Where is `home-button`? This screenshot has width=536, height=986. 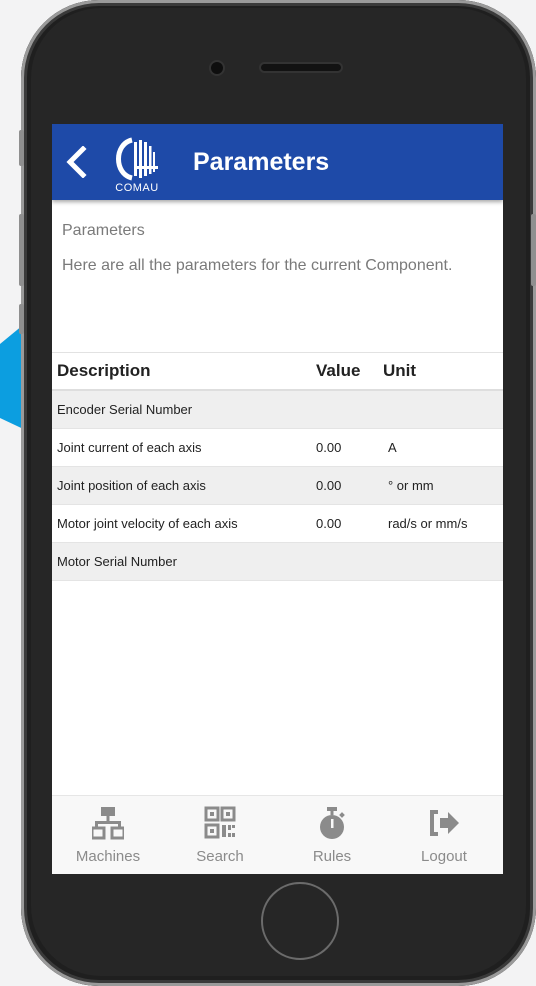 home-button is located at coordinates (300, 921).